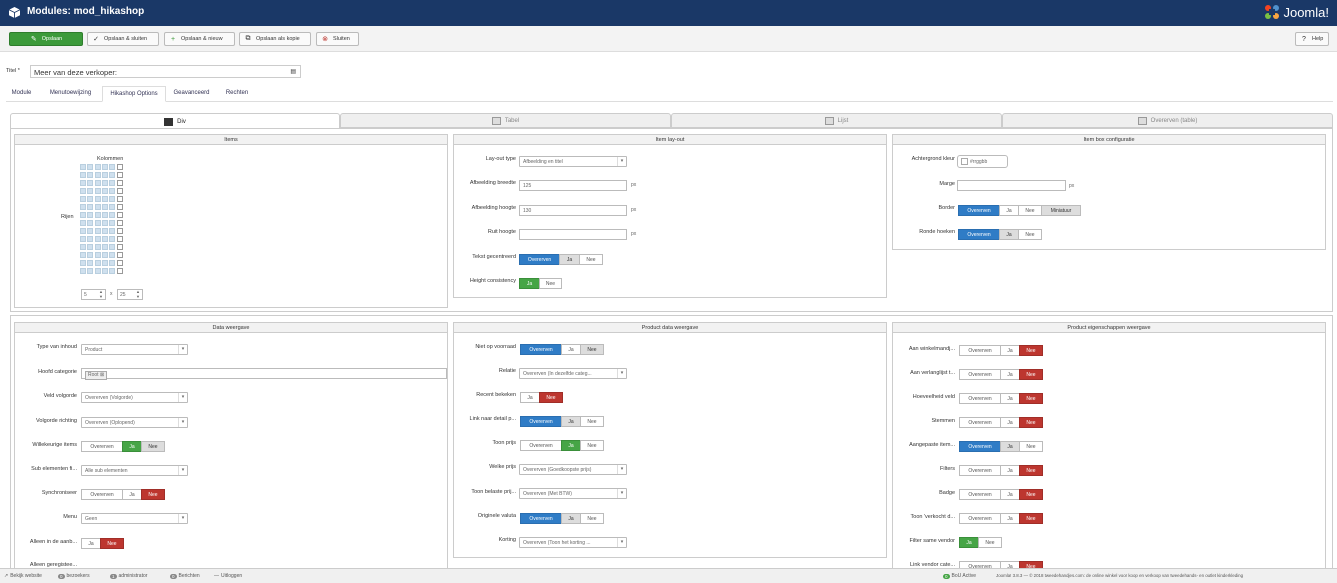 The height and width of the screenshot is (583, 1337). I want to click on recent-no: Nee, so click(551, 397).